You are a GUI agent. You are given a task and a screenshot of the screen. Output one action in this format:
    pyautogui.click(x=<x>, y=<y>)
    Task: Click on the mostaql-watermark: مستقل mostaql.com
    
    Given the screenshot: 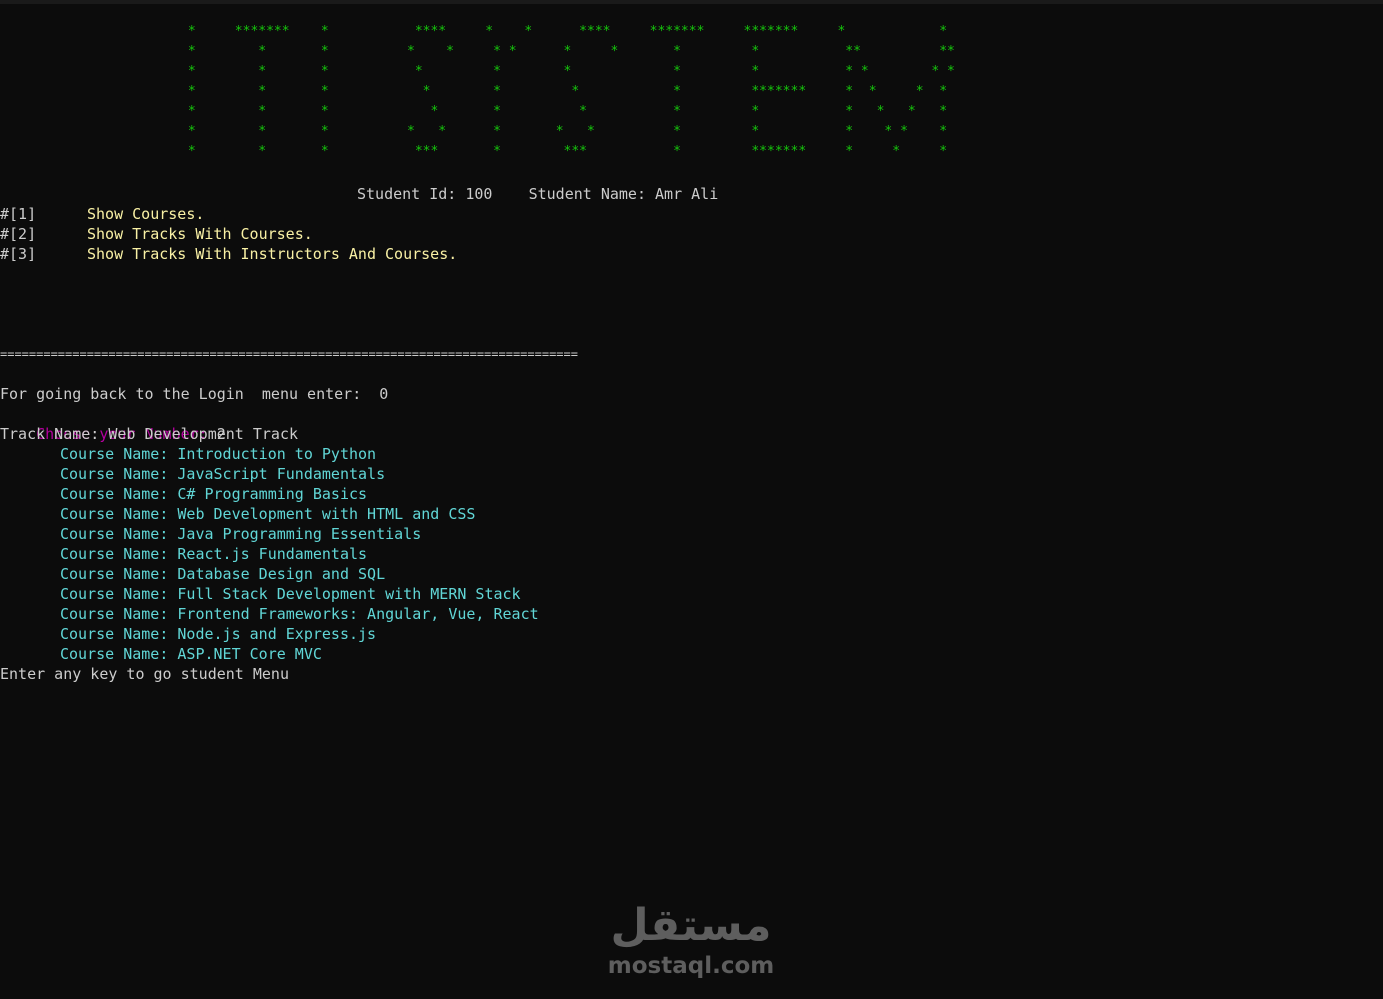 What is the action you would take?
    pyautogui.click(x=691, y=939)
    